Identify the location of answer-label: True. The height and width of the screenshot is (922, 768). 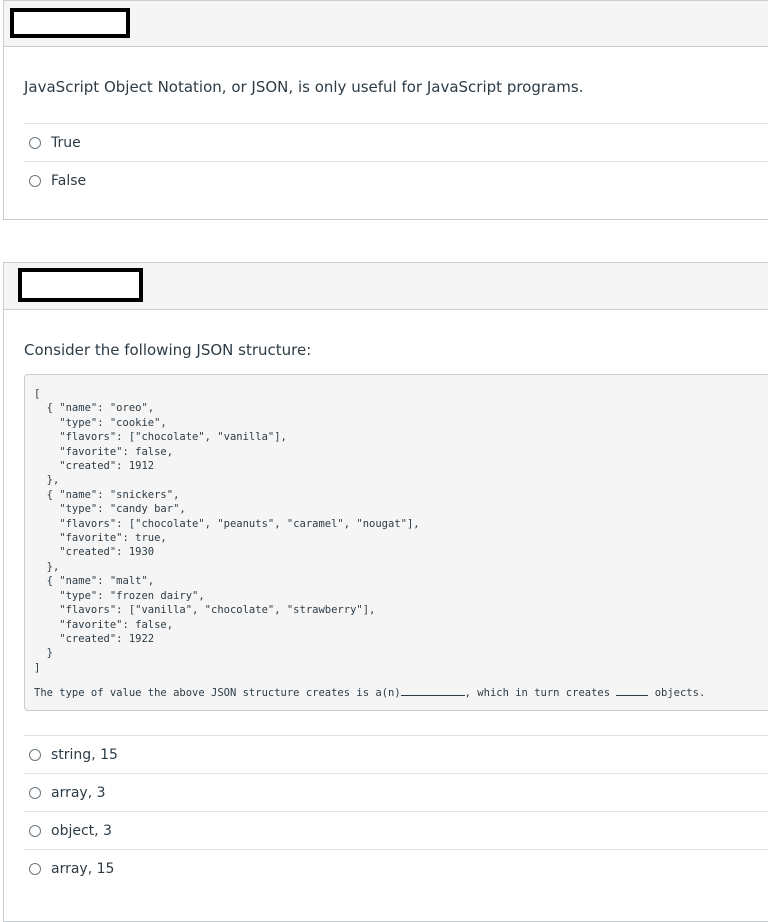
(66, 142).